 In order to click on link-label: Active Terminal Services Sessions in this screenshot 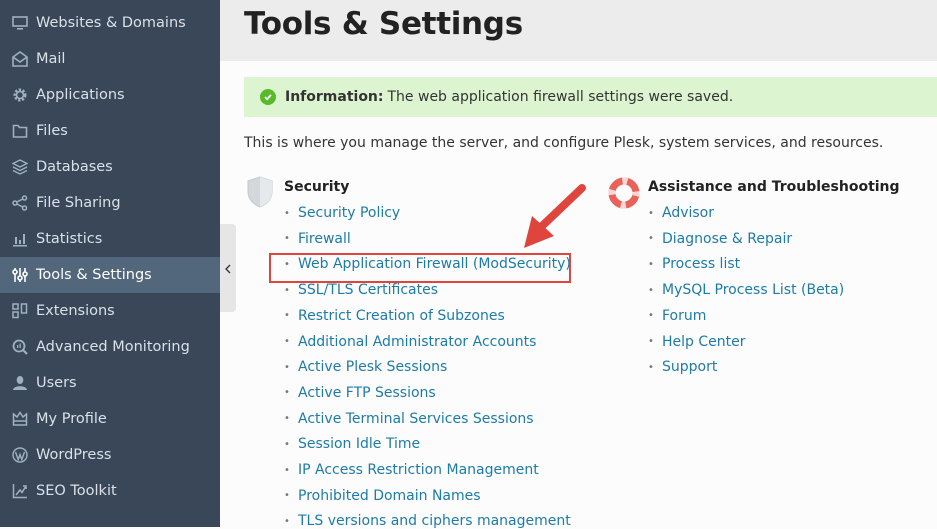, I will do `click(416, 419)`.